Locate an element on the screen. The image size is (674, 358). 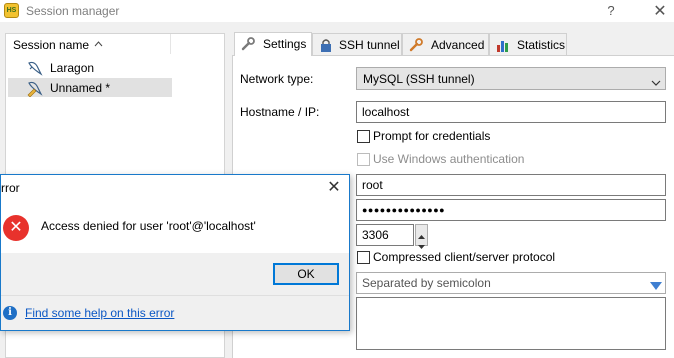
windows-auth-checkbox is located at coordinates (363, 159).